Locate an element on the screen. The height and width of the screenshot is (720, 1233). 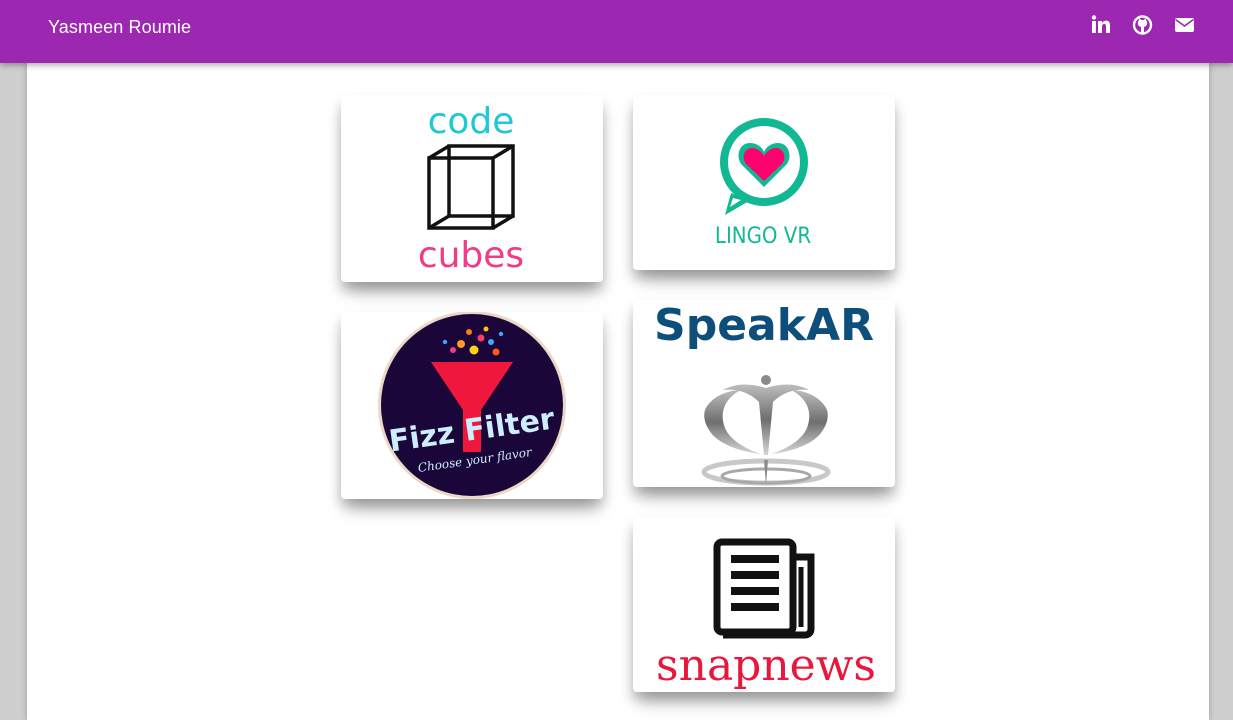
project-card-snapnews: snapnews is located at coordinates (764, 604).